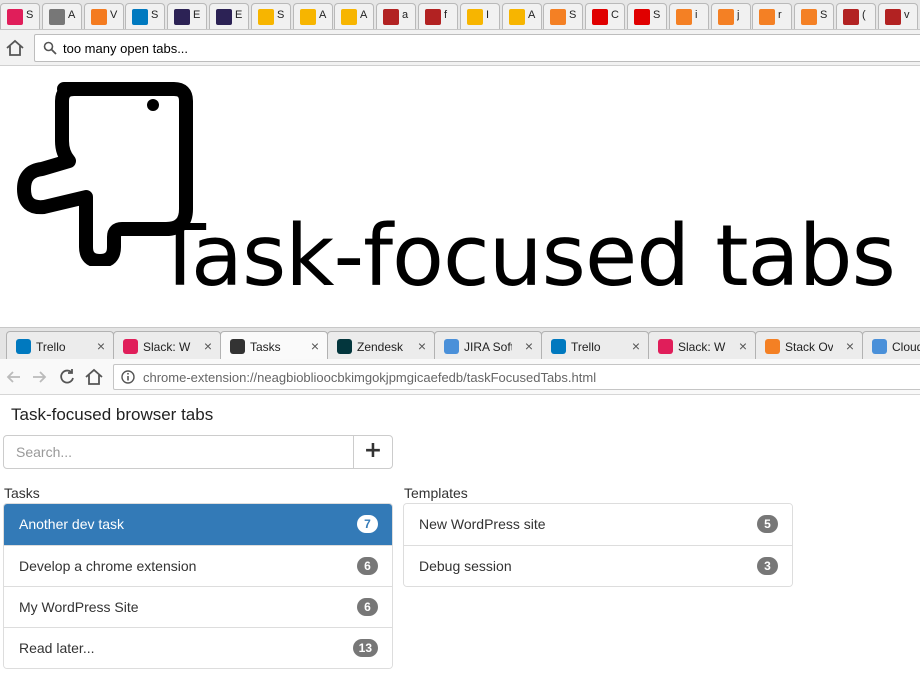  Describe the element at coordinates (57, 17) in the screenshot. I see `apple-icon` at that location.